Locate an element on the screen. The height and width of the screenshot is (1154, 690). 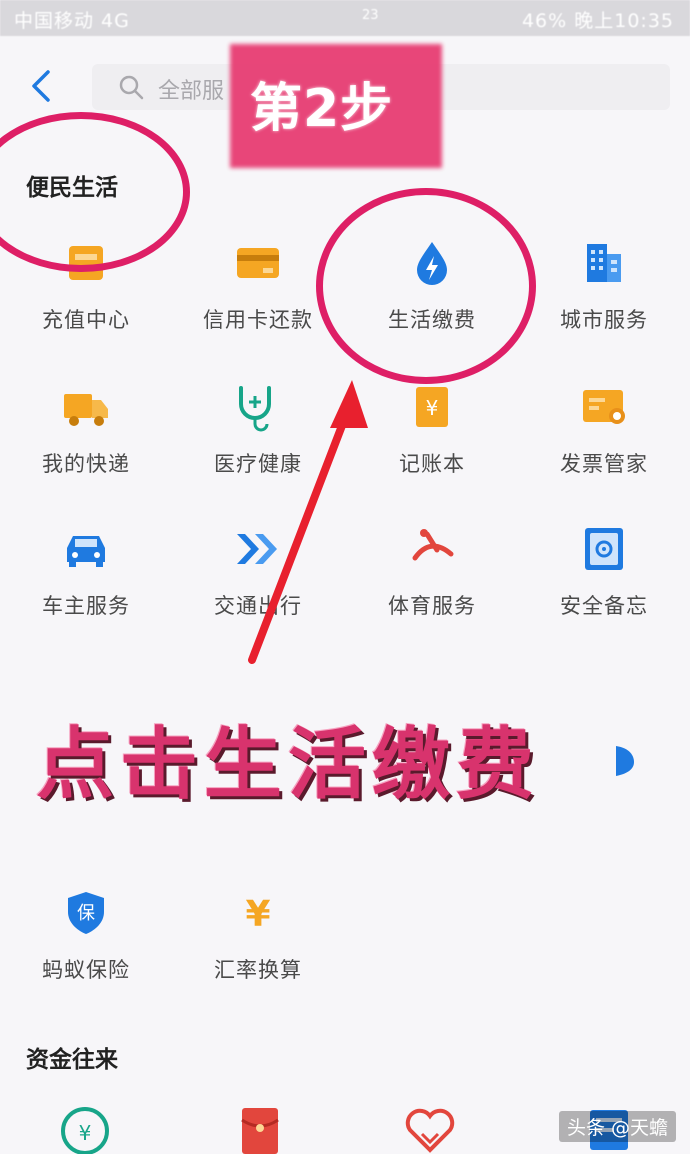
service-label: 发票管家 is located at coordinates (604, 464).